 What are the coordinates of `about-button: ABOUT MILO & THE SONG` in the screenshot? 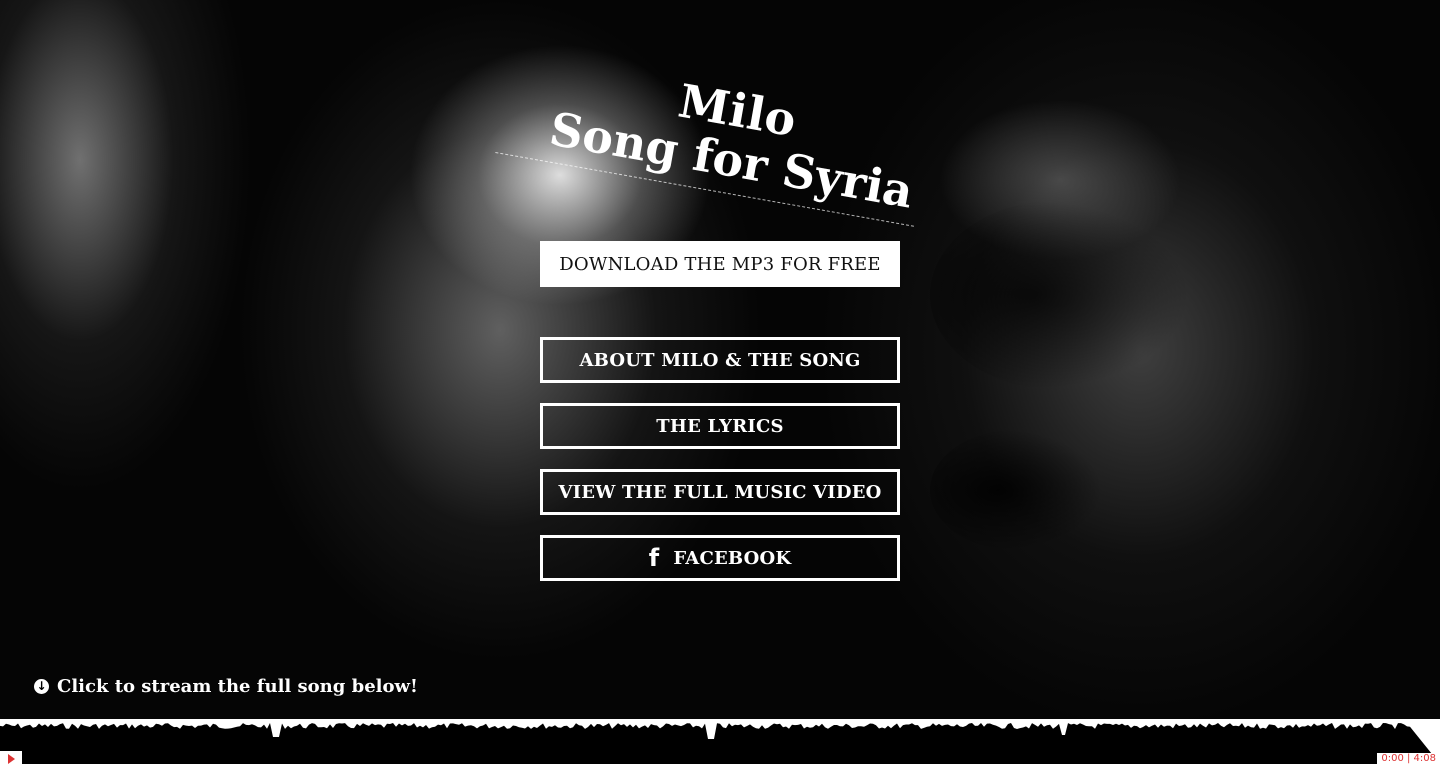 It's located at (720, 360).